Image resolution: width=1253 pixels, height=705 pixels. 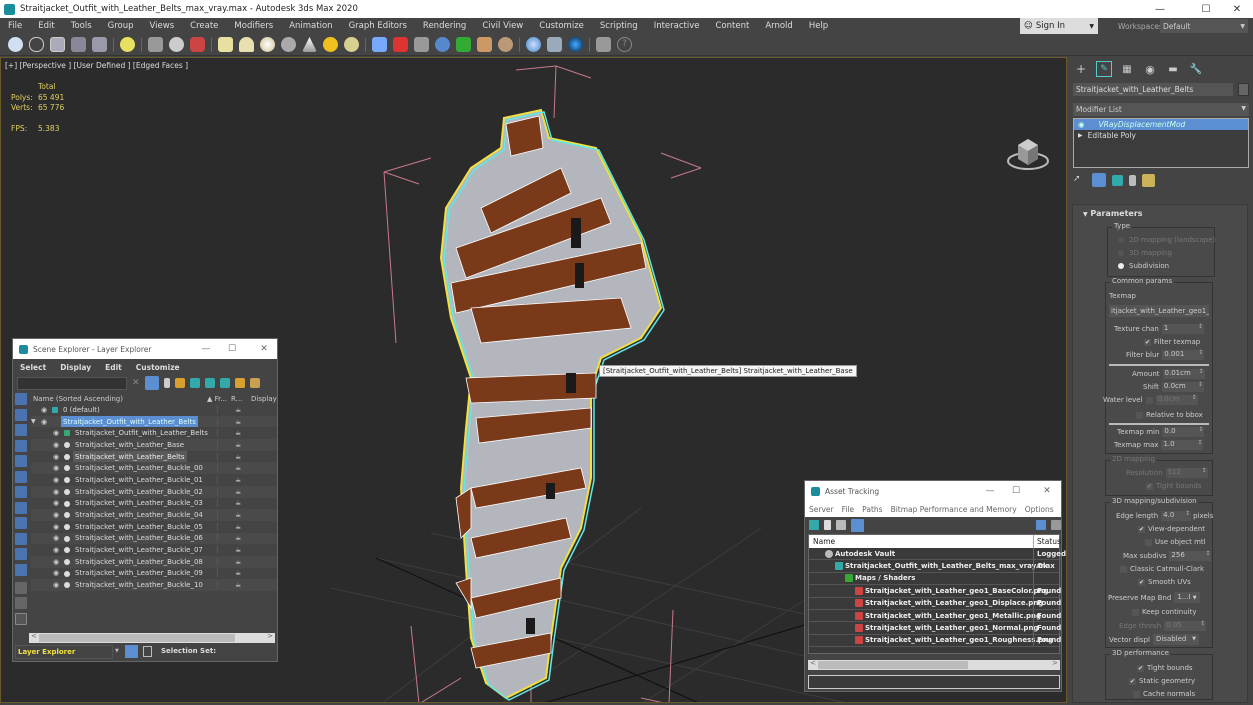 I want to click on menu-civil-view: Civil View, so click(x=502, y=26).